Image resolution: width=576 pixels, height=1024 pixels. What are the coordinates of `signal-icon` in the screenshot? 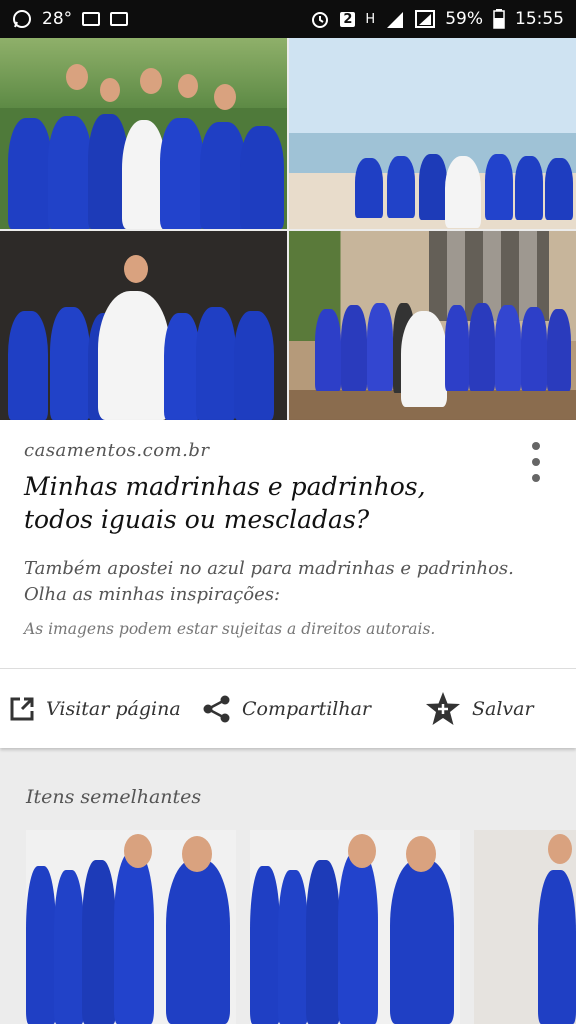 It's located at (395, 19).